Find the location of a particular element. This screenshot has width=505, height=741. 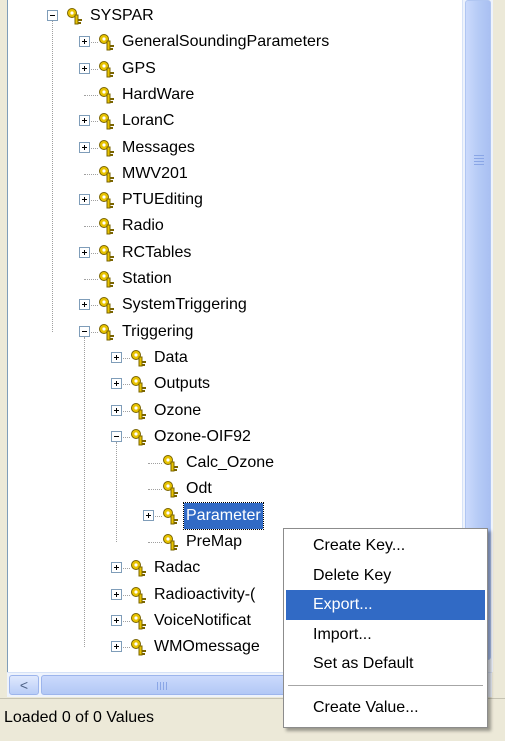

tree-node: Calc_Ozone is located at coordinates (235, 463).